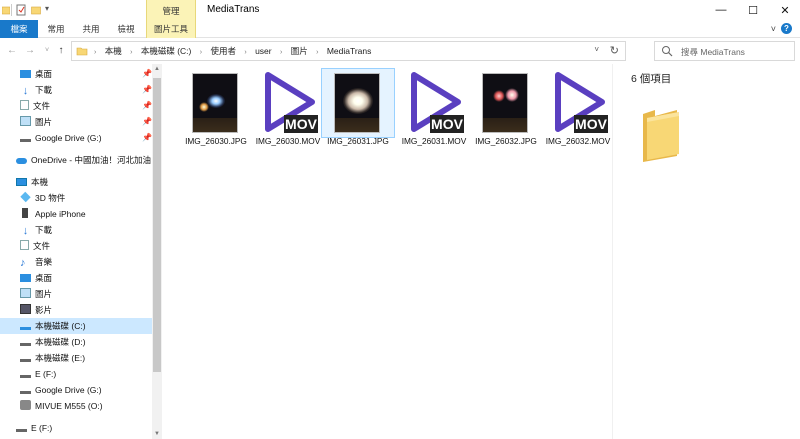 The image size is (800, 439). What do you see at coordinates (166, 51) in the screenshot?
I see `breadcrumb-local-disk-c: 本機磁碟 (C:)` at bounding box center [166, 51].